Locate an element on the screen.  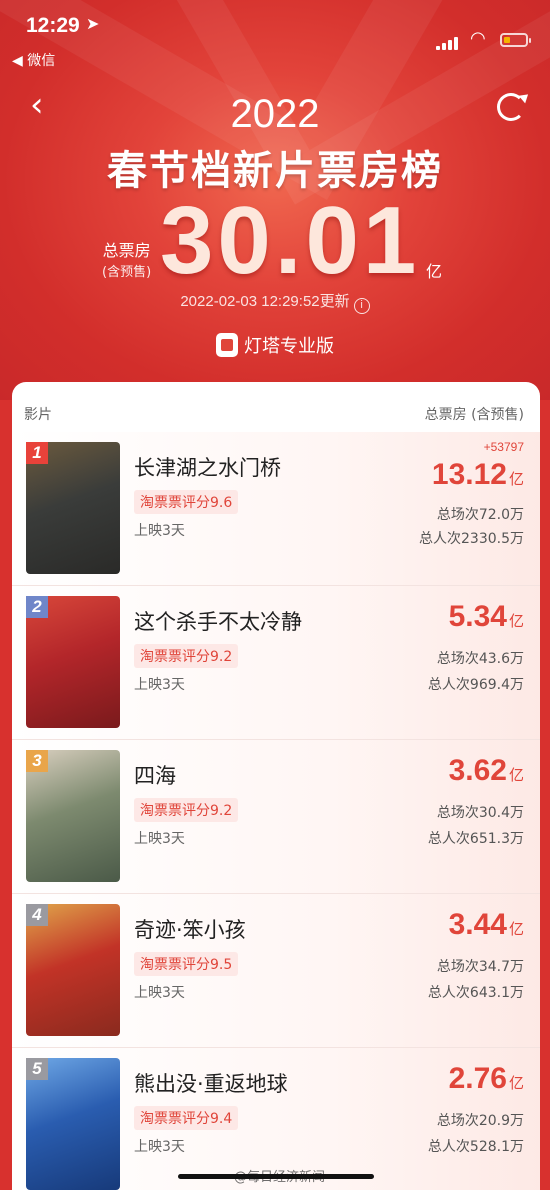
total-label-main: 总票房 is located at coordinates (126, 250).